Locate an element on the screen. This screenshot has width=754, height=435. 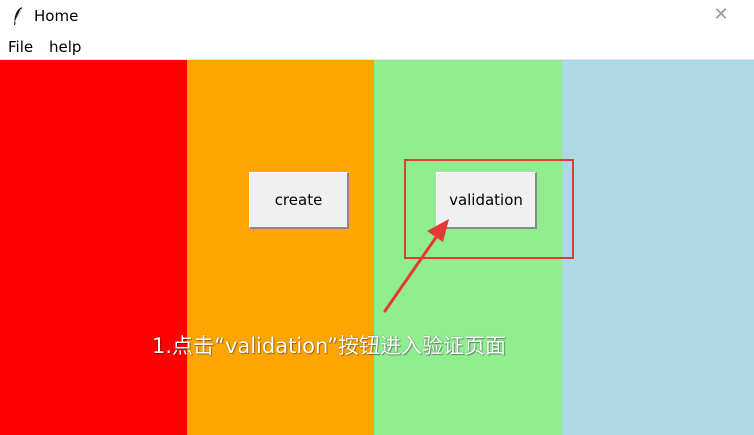
close-button: ✕ is located at coordinates (721, 15).